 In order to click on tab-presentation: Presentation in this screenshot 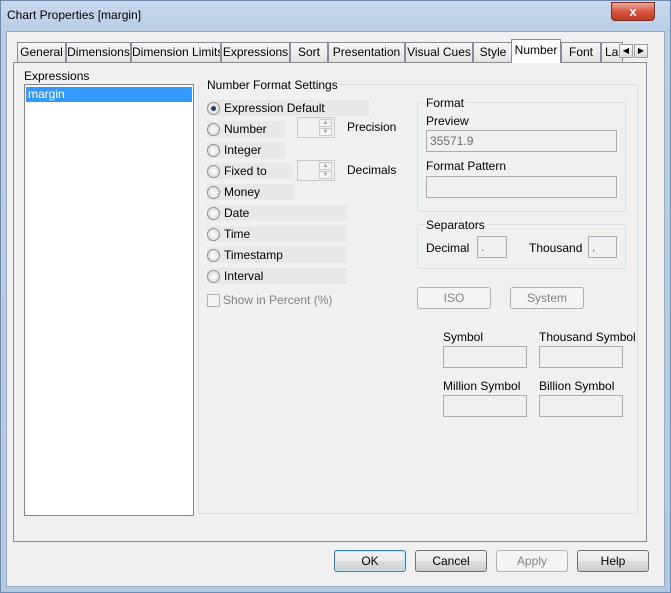, I will do `click(366, 52)`.